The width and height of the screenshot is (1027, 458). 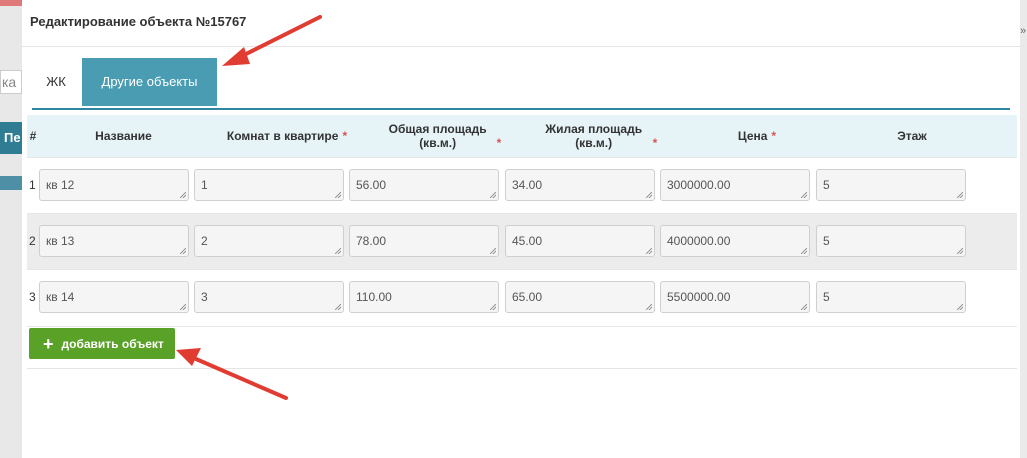 What do you see at coordinates (249, 207) in the screenshot?
I see `annotation-arrows` at bounding box center [249, 207].